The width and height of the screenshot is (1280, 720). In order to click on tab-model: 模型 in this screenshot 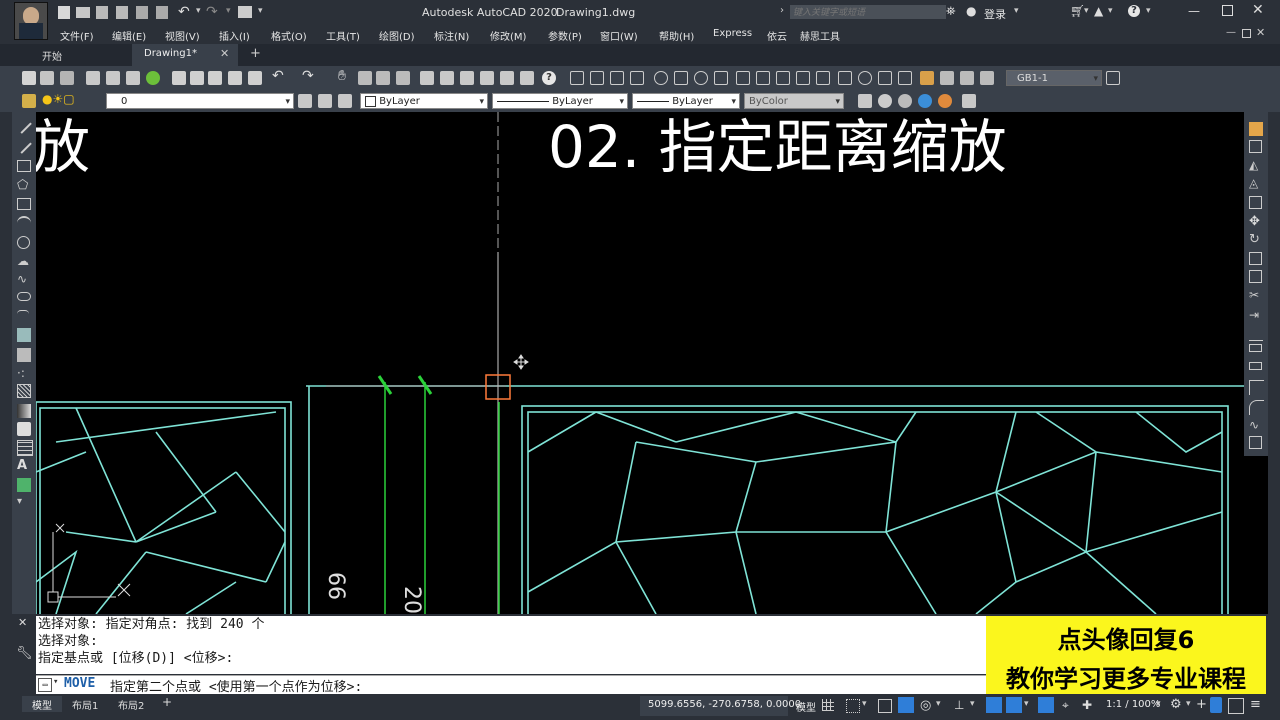, I will do `click(42, 704)`.